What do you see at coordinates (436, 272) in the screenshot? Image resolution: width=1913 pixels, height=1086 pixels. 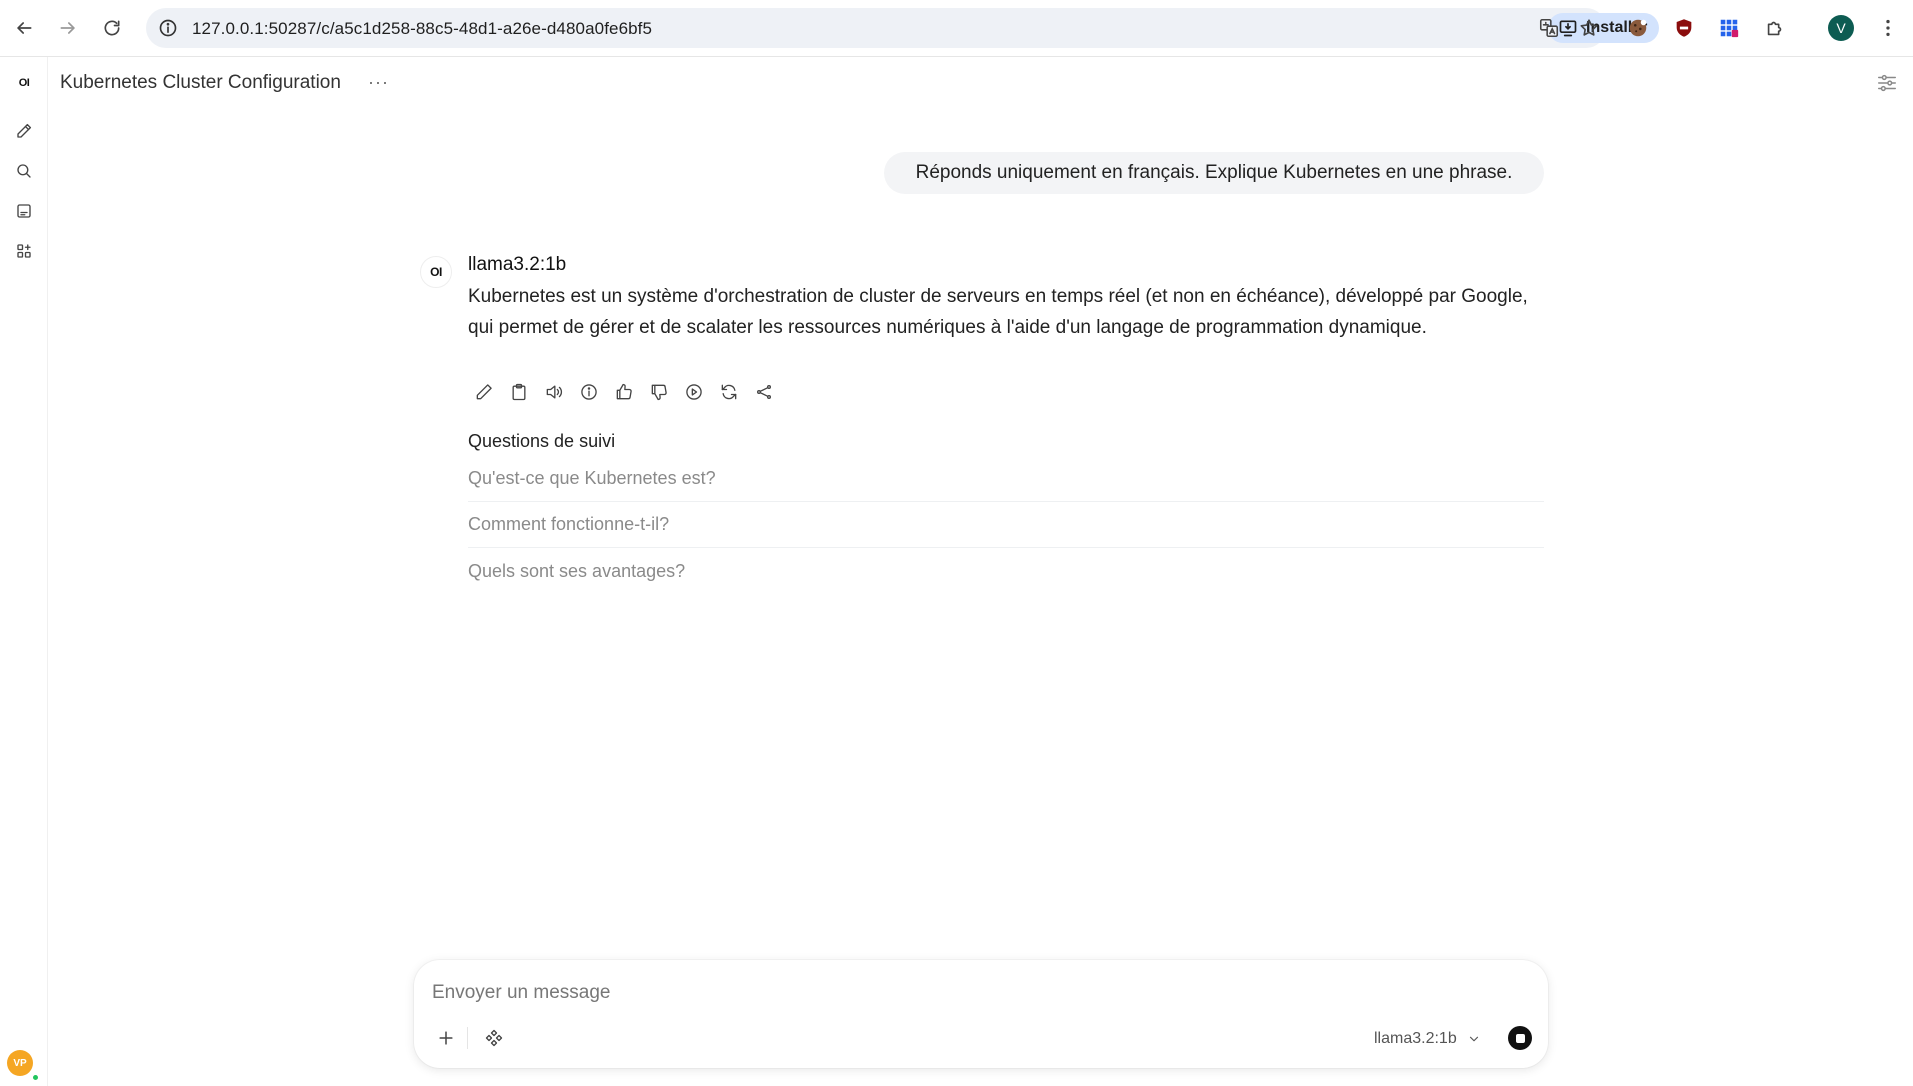 I see `assistant-avatar: OI` at bounding box center [436, 272].